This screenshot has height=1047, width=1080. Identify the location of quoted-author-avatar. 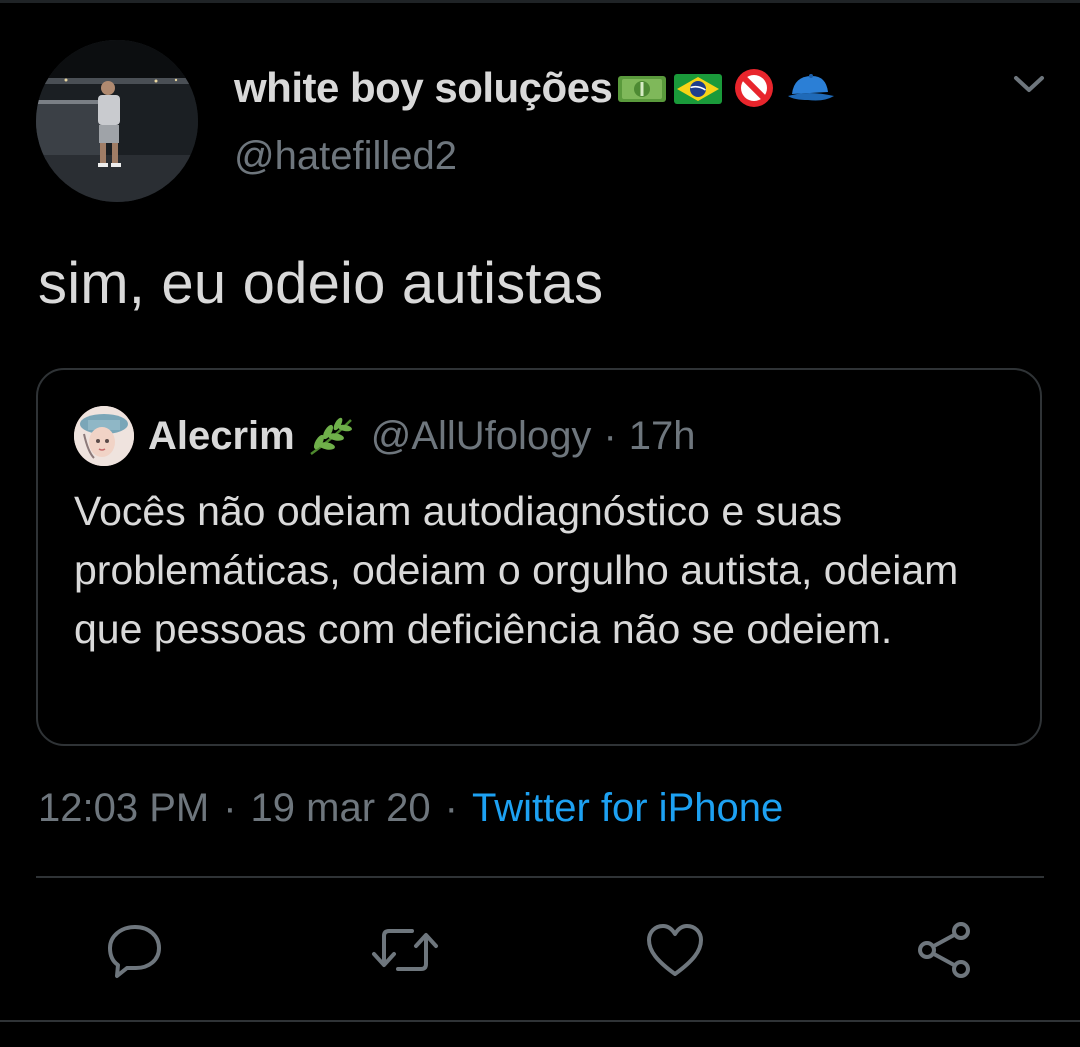
(104, 436).